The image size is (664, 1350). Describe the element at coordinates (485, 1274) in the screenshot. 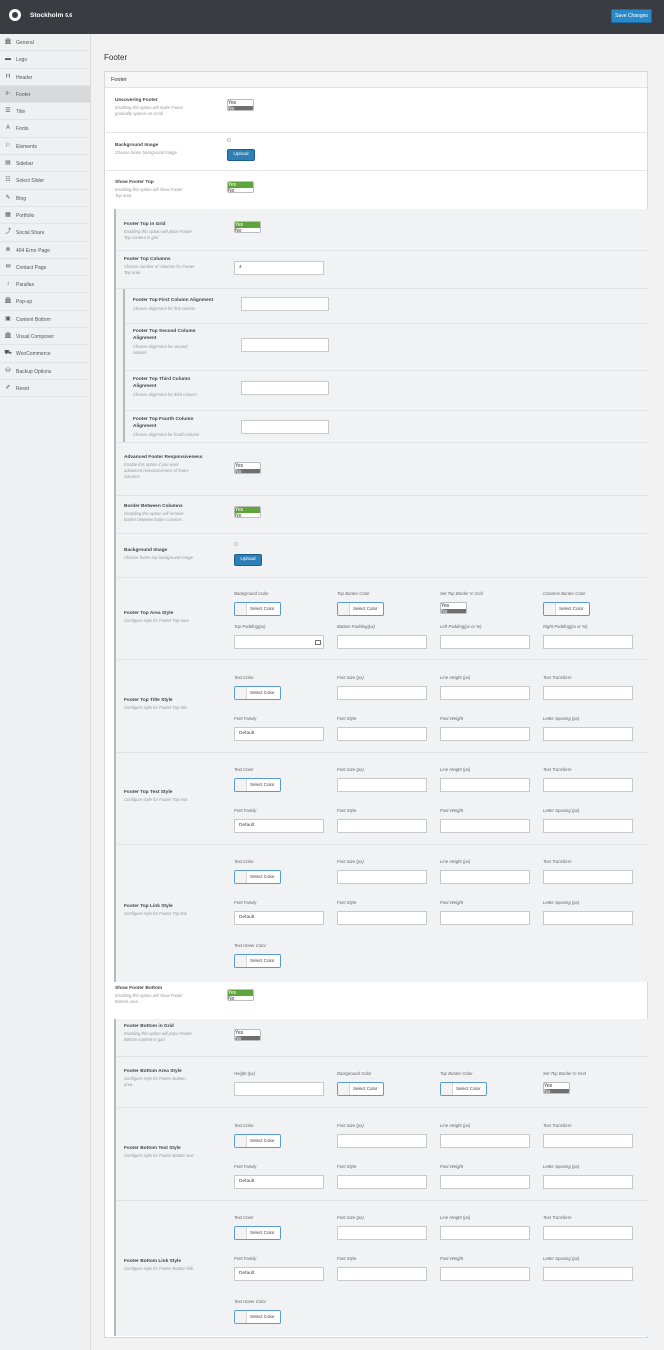

I see `bottom-link-font-weight-select` at that location.